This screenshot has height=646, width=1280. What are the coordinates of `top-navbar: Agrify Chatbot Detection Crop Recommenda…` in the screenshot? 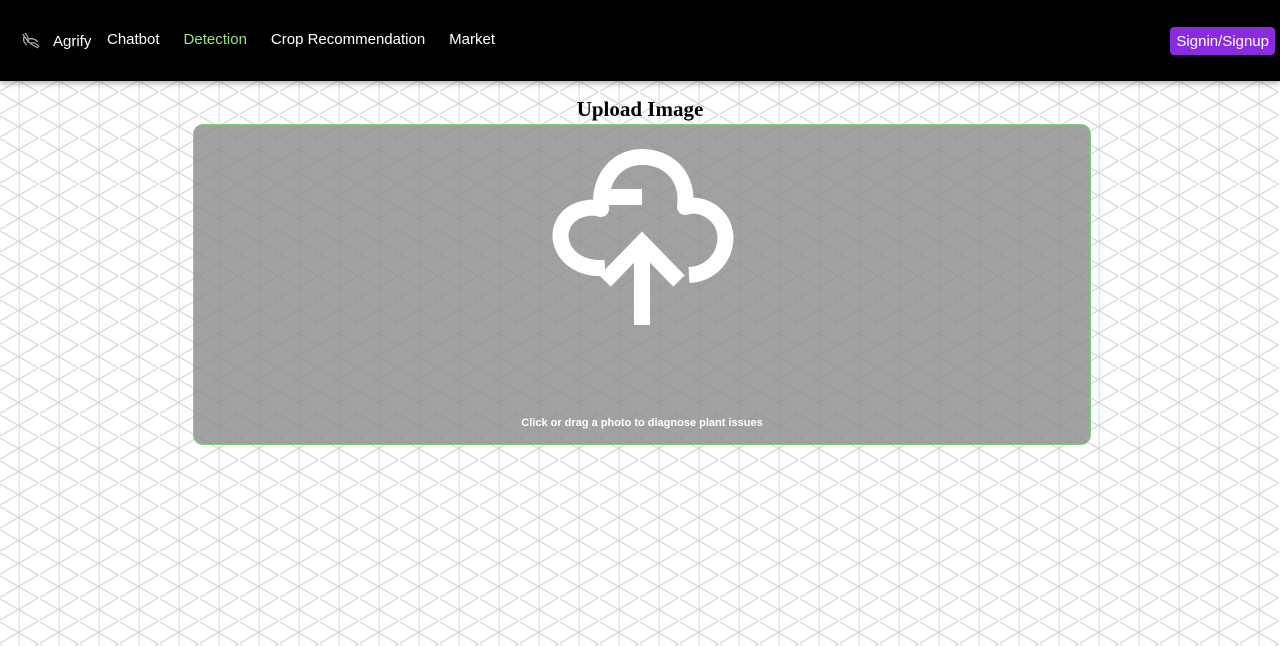 It's located at (640, 40).